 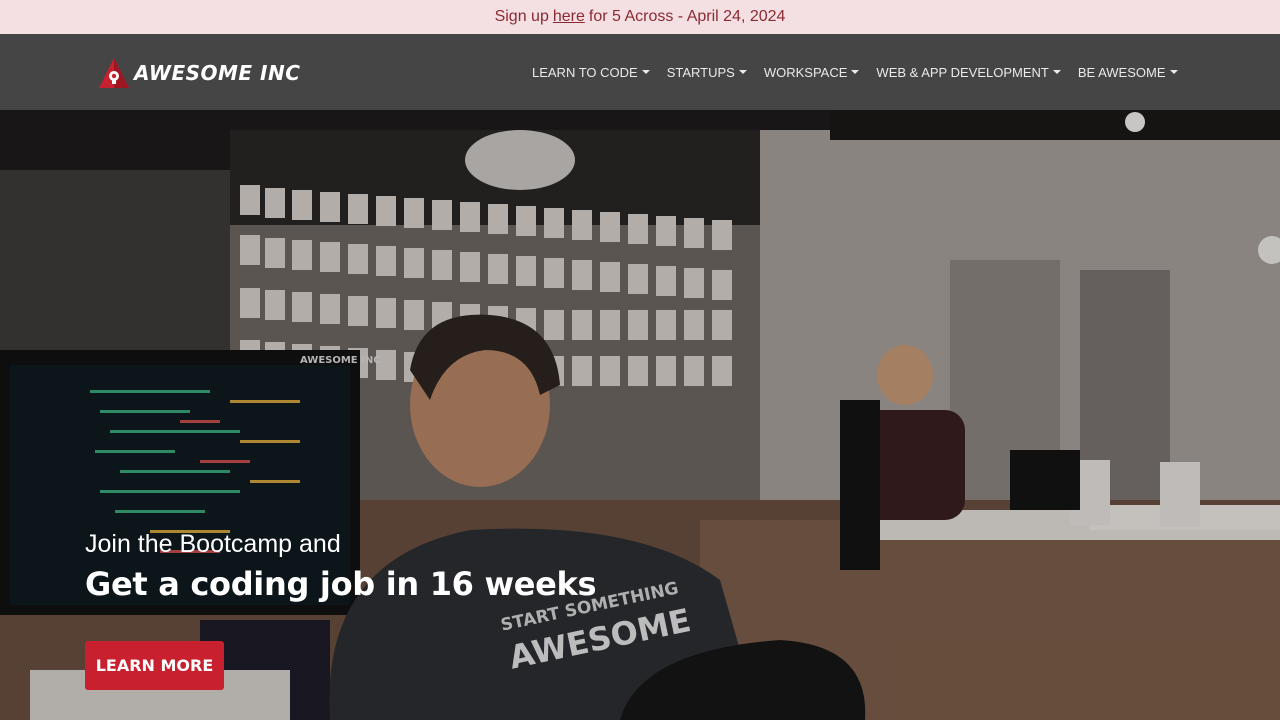 I want to click on nav-label: STARTUPS, so click(x=700, y=72).